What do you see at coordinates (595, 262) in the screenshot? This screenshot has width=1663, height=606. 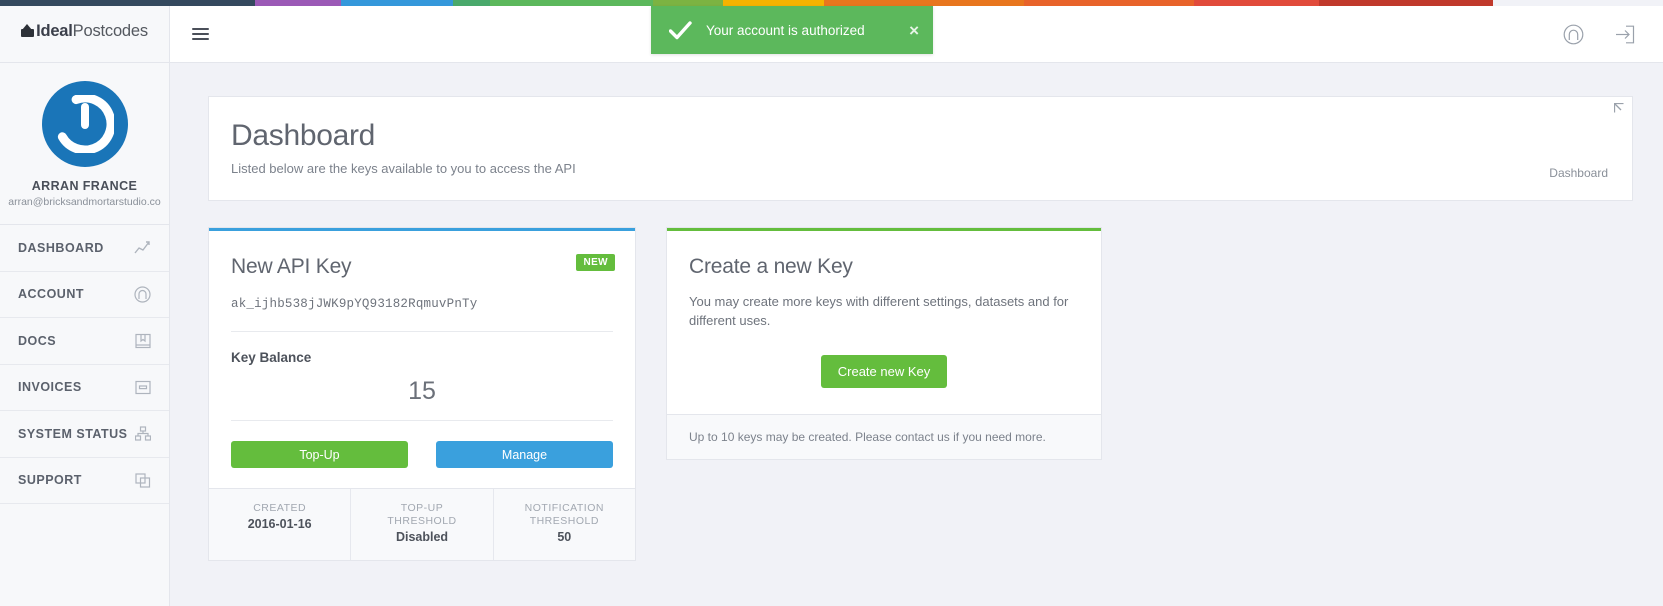 I see `status-badge: NEW` at bounding box center [595, 262].